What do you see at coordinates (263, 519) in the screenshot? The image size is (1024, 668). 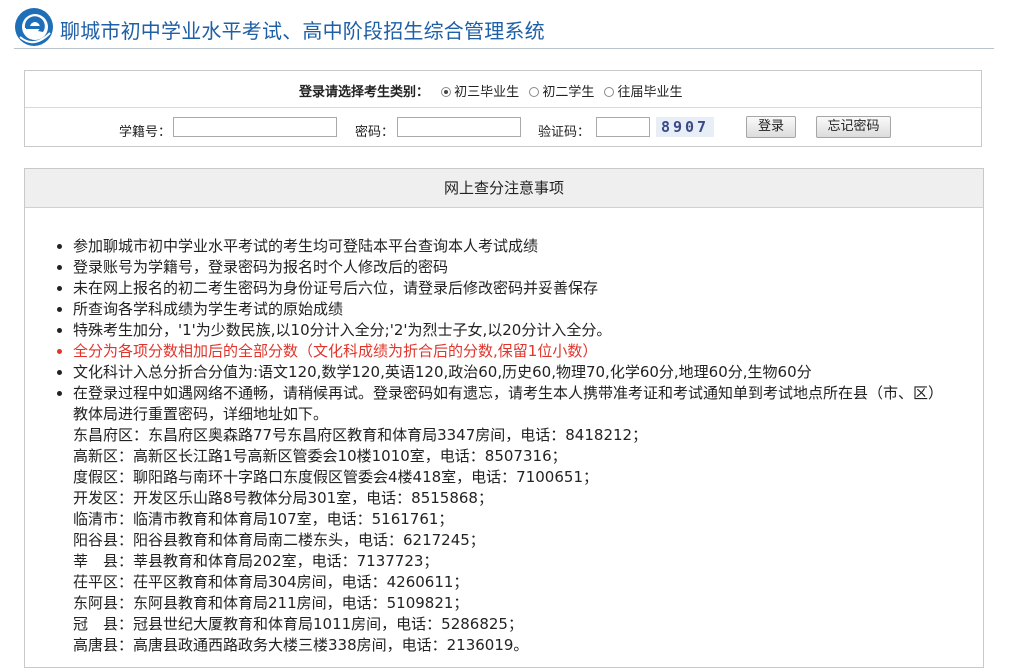 I see `office-address: 临清市：临清市教育和体育局107室，电话：5161761；` at bounding box center [263, 519].